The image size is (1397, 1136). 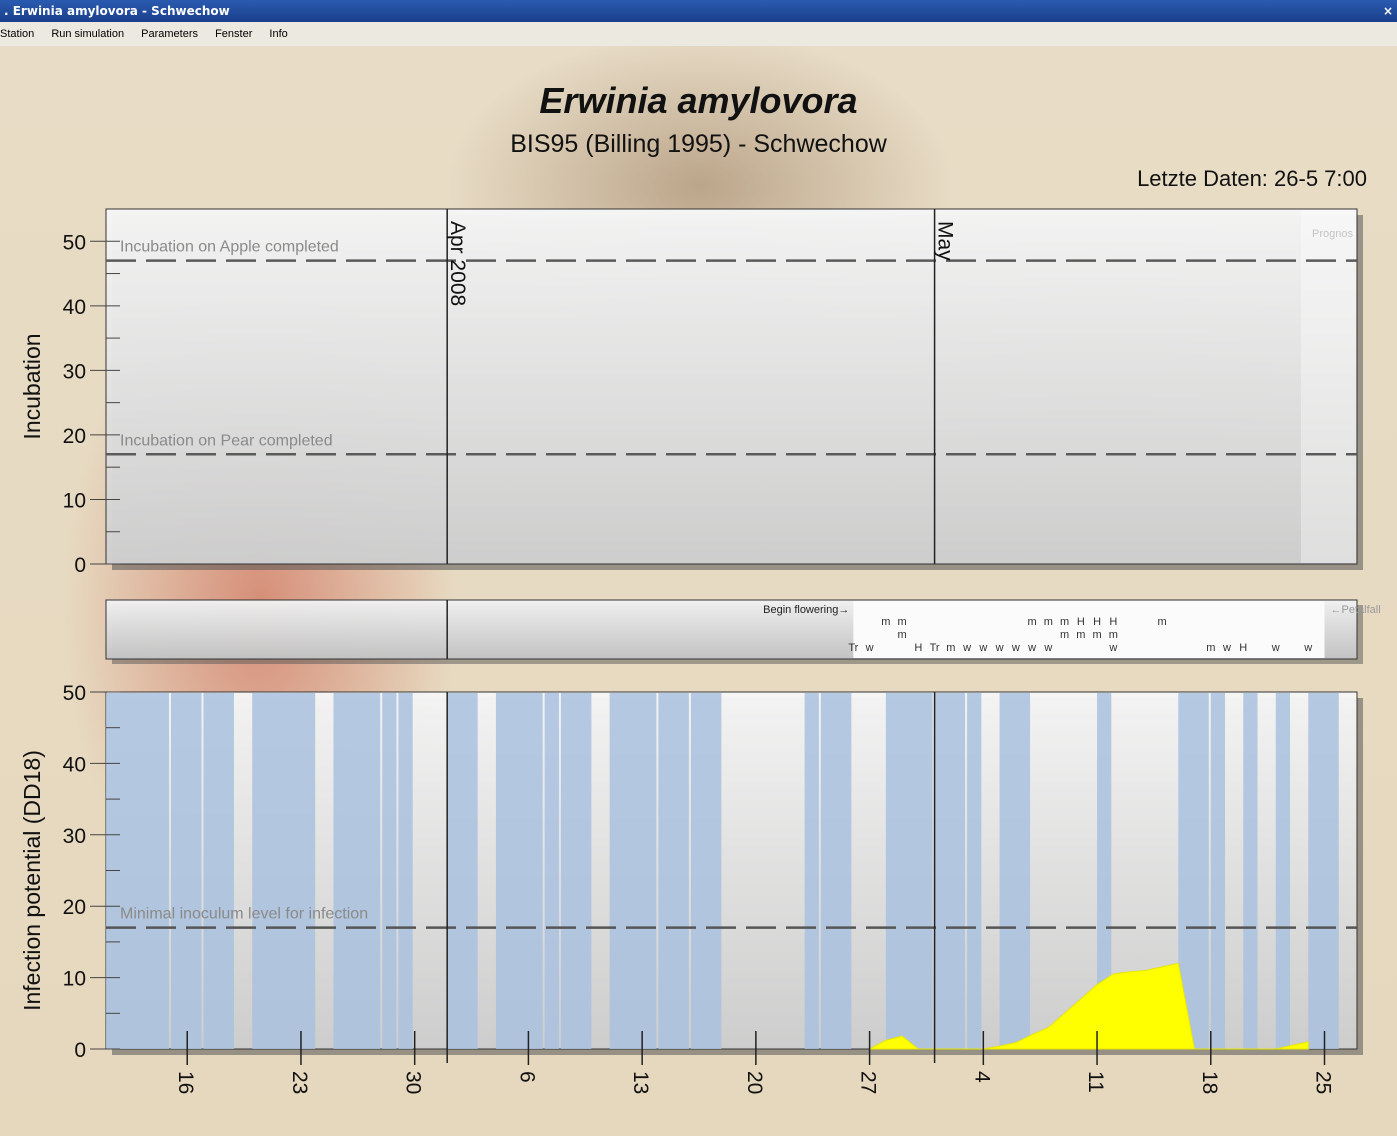 What do you see at coordinates (1089, 629) in the screenshot?
I see `flowering-period` at bounding box center [1089, 629].